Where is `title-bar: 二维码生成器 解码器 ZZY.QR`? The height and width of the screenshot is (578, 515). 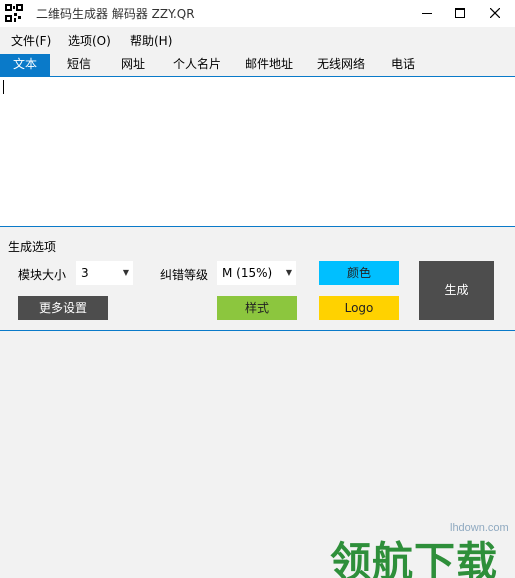 title-bar: 二维码生成器 解码器 ZZY.QR is located at coordinates (257, 13).